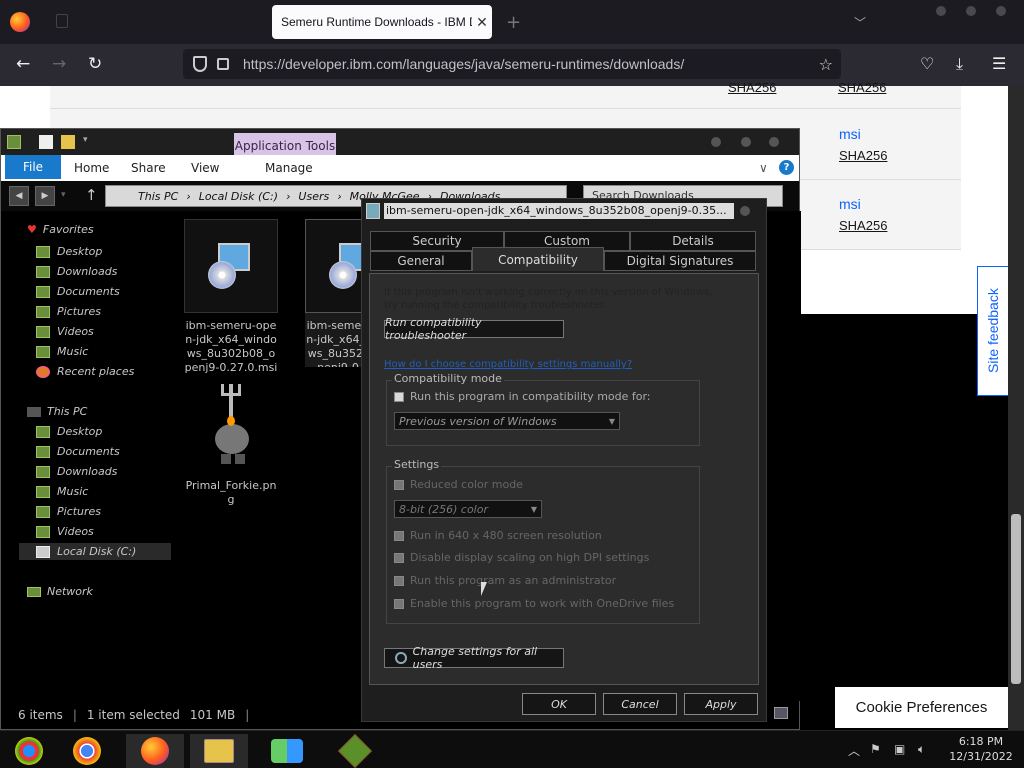  I want to click on apply-button: Apply, so click(721, 704).